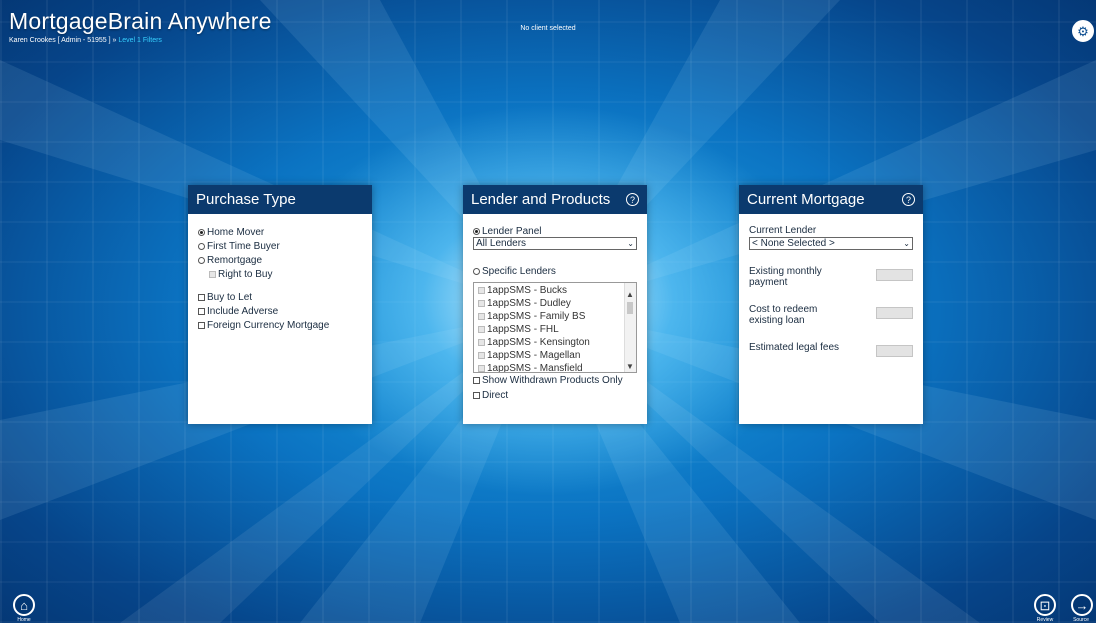 The image size is (1096, 623). Describe the element at coordinates (280, 232) in the screenshot. I see `radio-home-mover: Home Mover` at that location.